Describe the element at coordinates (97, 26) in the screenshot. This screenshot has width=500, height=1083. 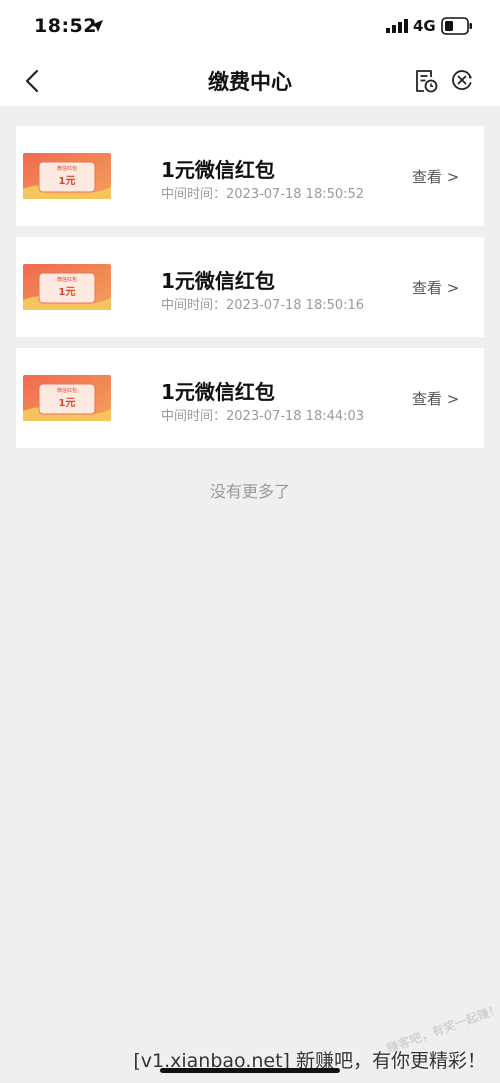
I see `location-arrow-icon` at that location.